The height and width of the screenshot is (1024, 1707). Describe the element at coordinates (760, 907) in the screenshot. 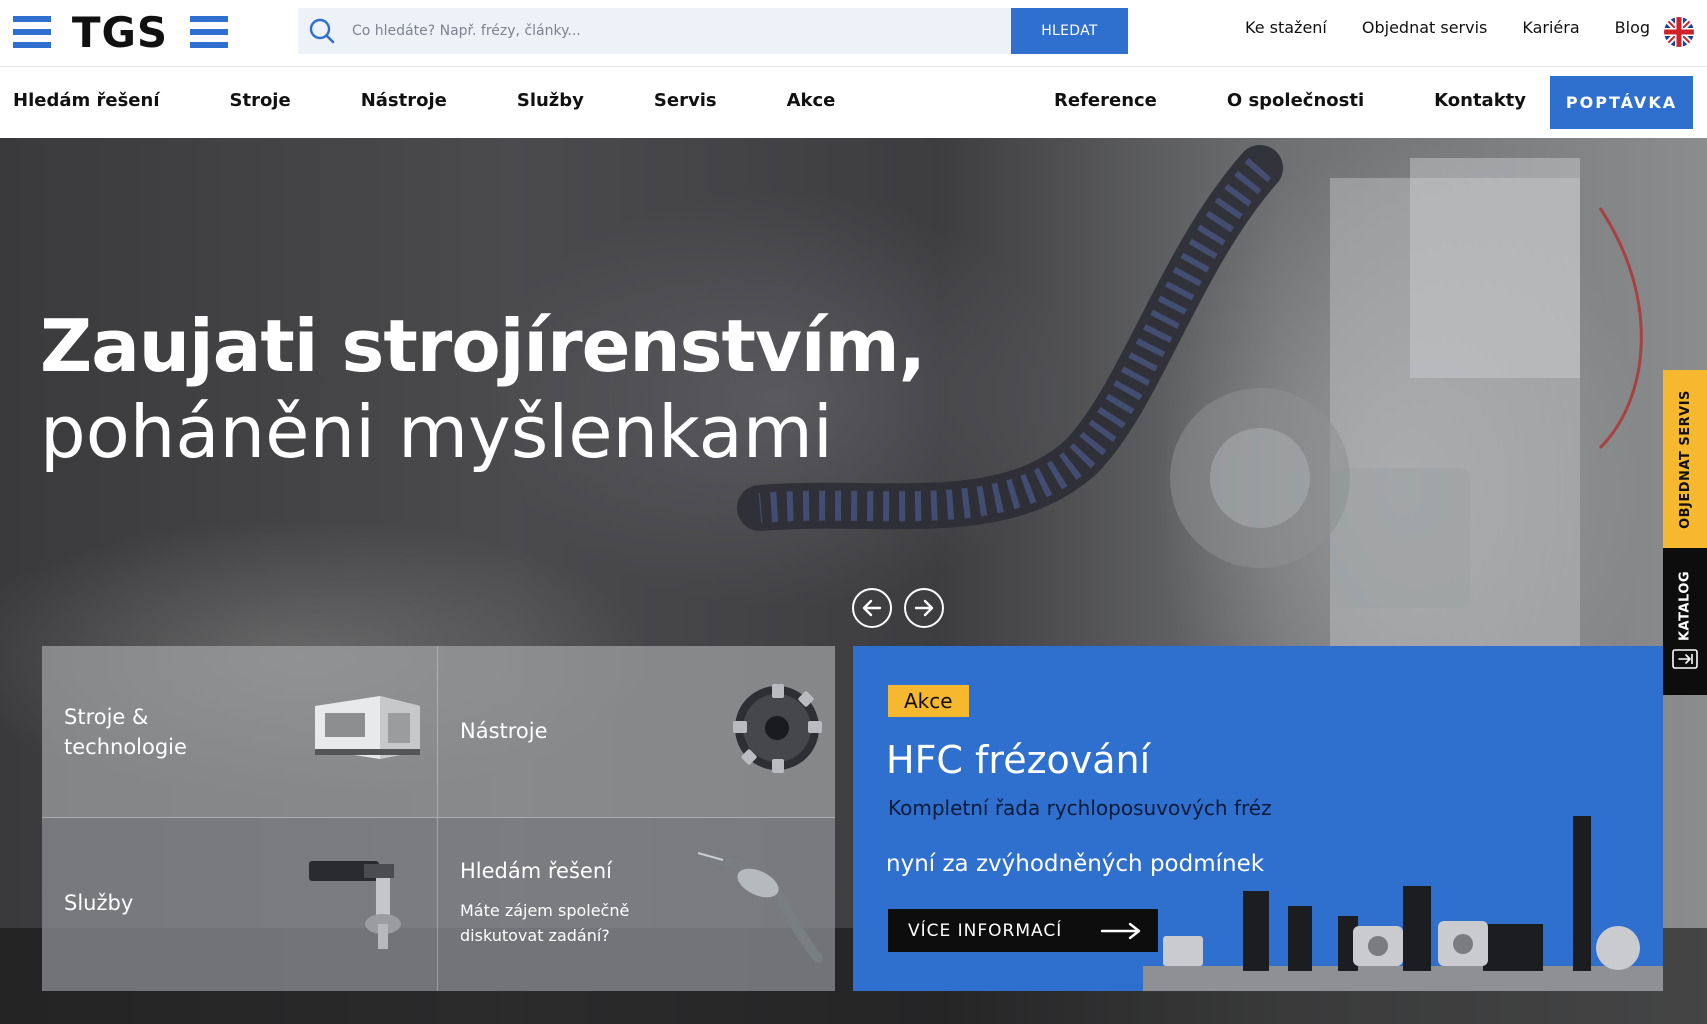

I see `part-icon` at that location.